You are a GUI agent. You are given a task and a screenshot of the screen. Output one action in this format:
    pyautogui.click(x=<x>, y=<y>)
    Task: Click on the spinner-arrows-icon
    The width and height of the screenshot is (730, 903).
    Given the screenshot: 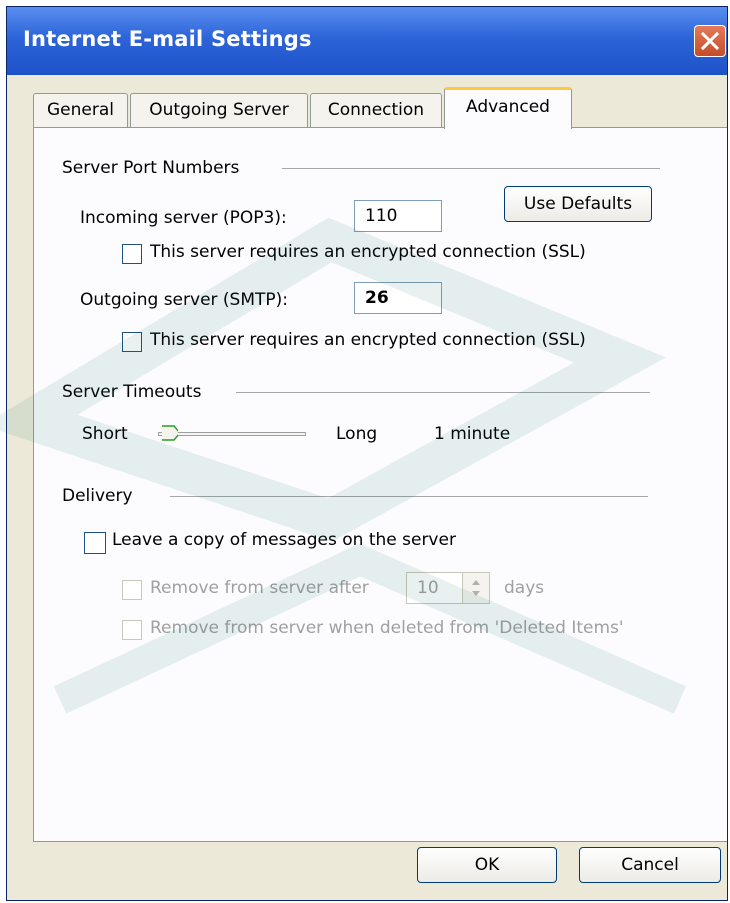 What is the action you would take?
    pyautogui.click(x=476, y=588)
    